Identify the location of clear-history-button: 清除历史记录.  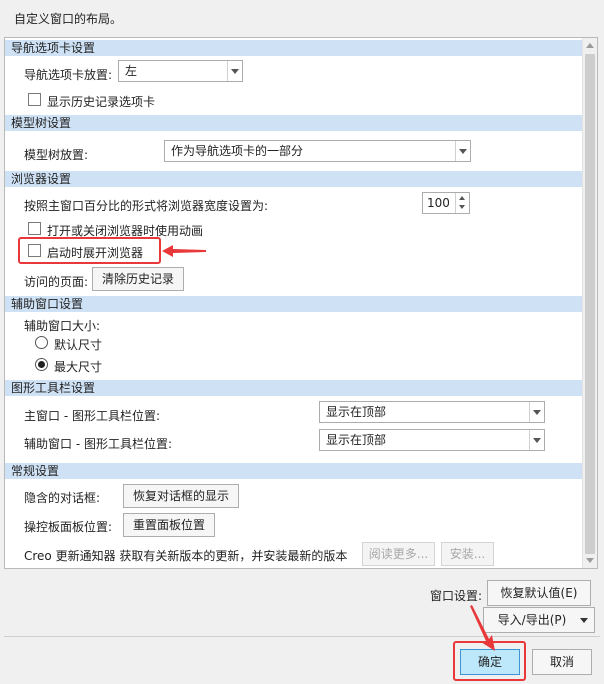
(138, 279).